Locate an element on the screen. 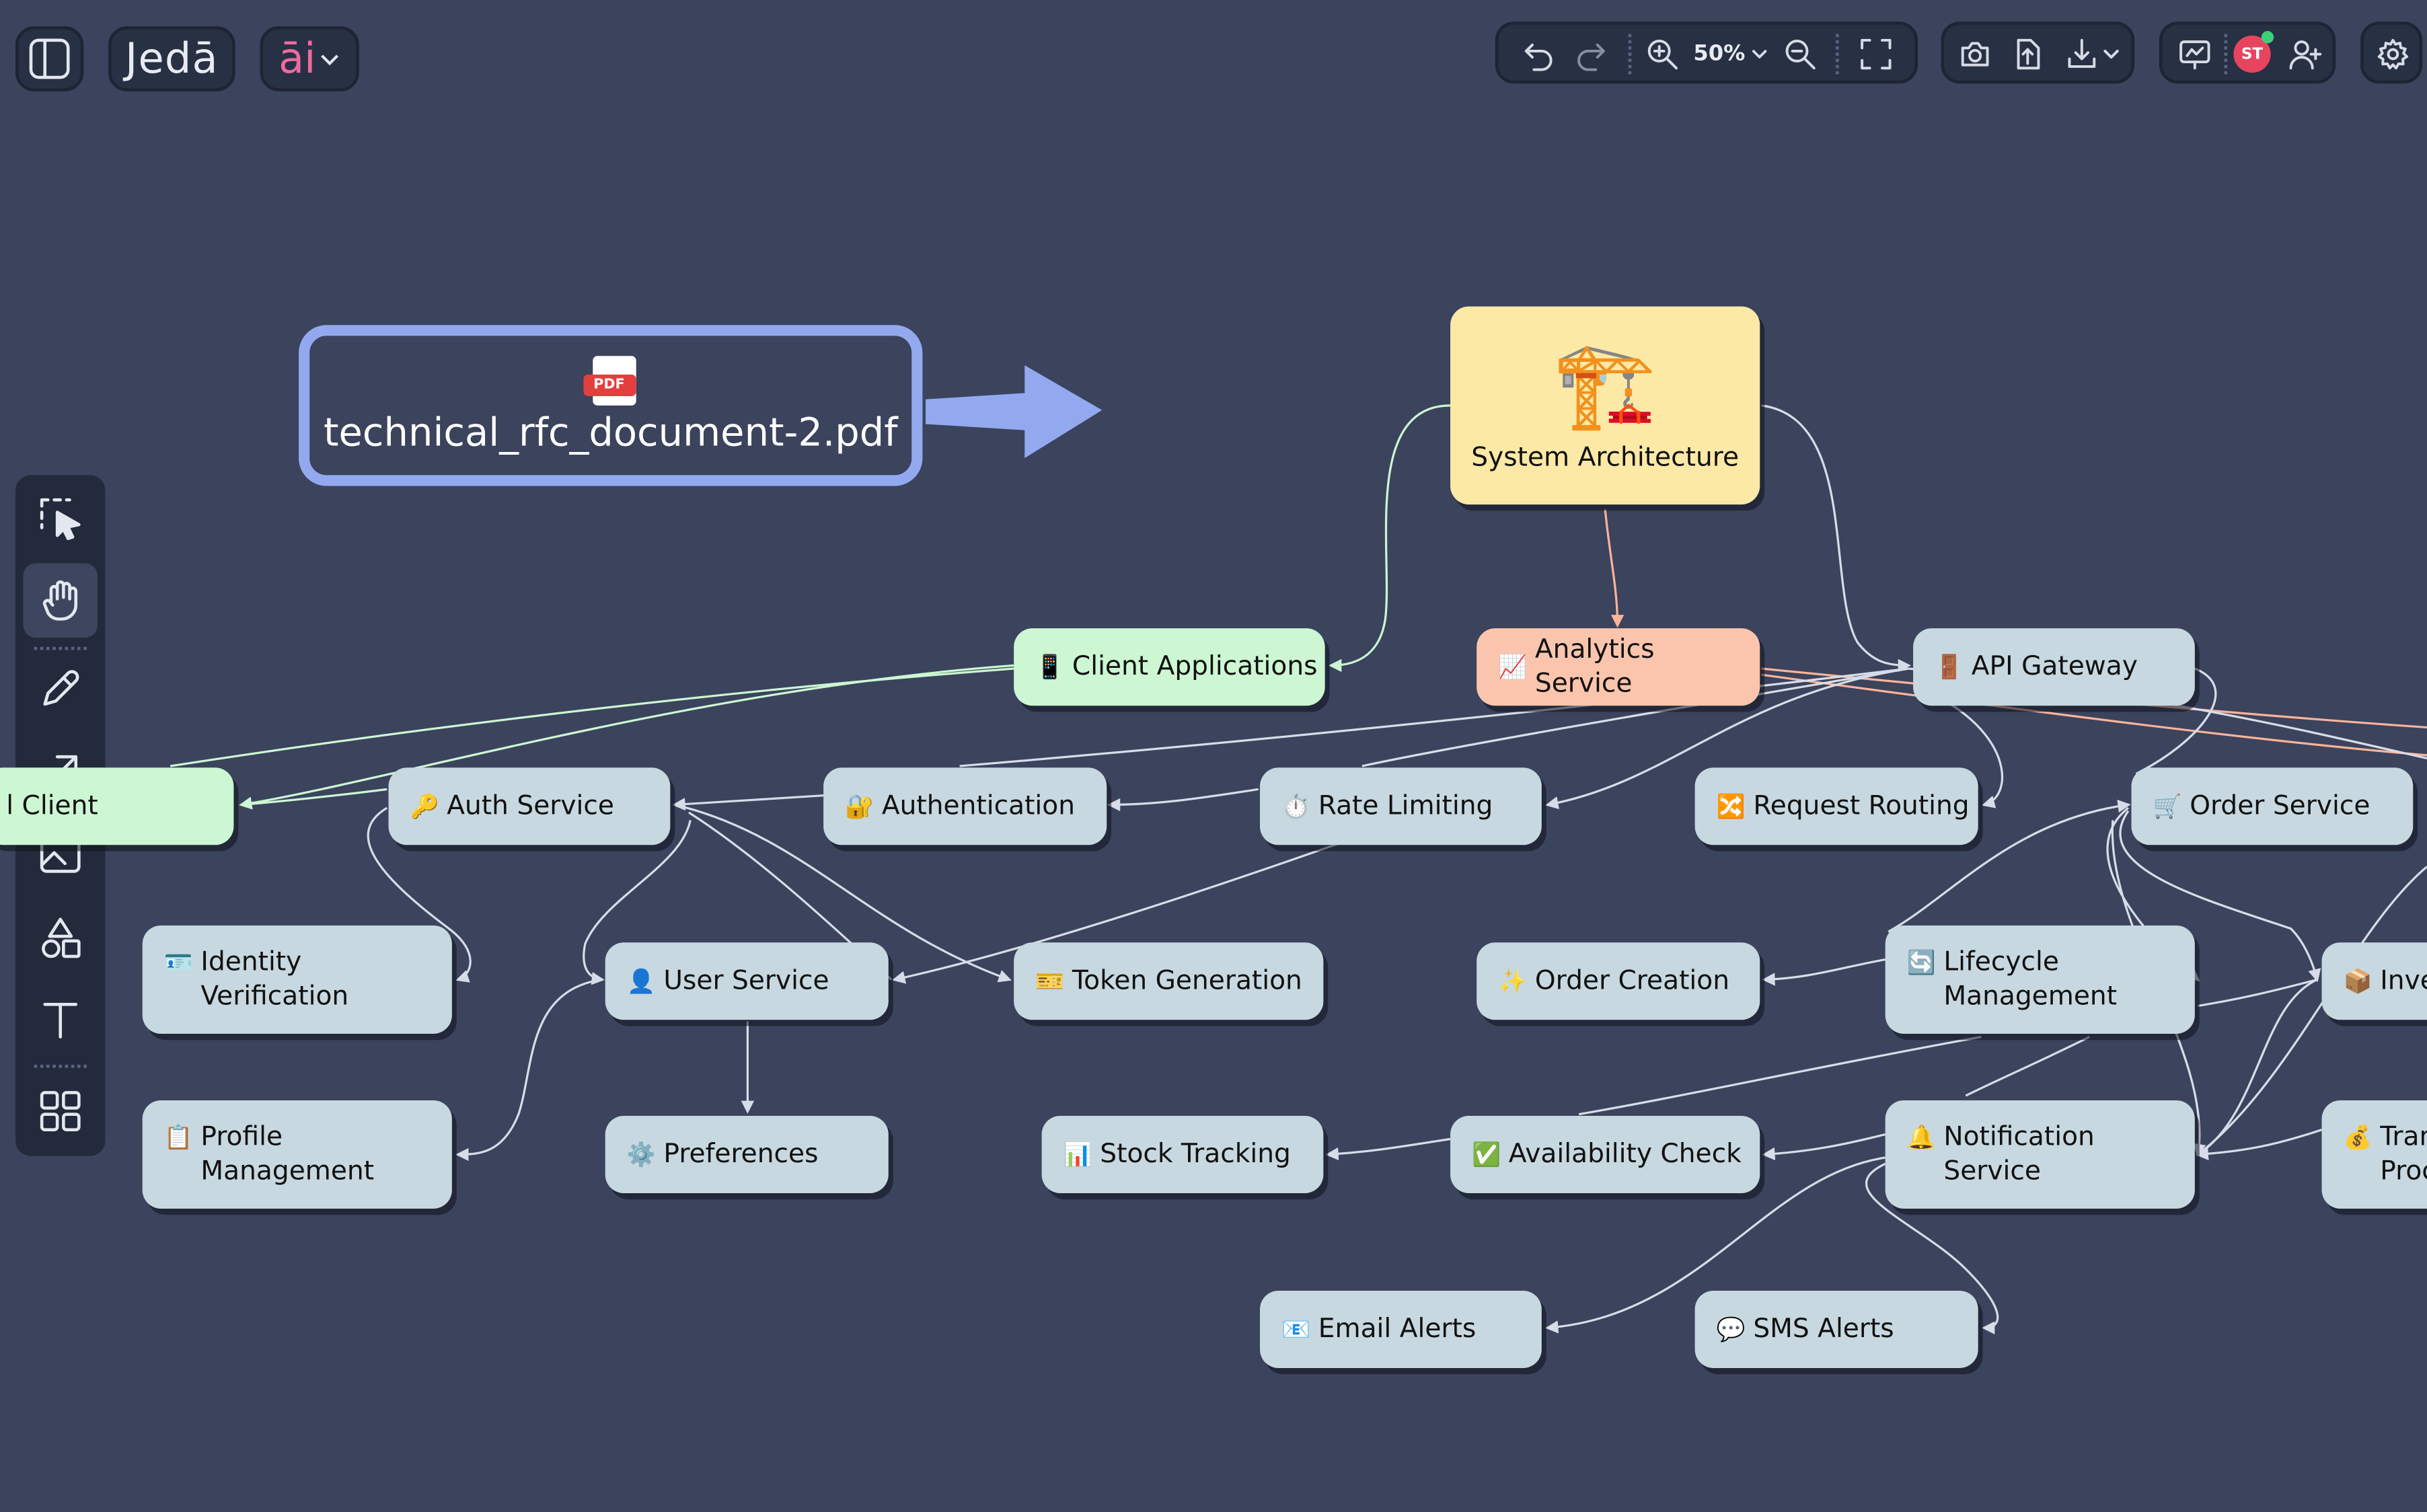  node-label: Identity Verification is located at coordinates (275, 980).